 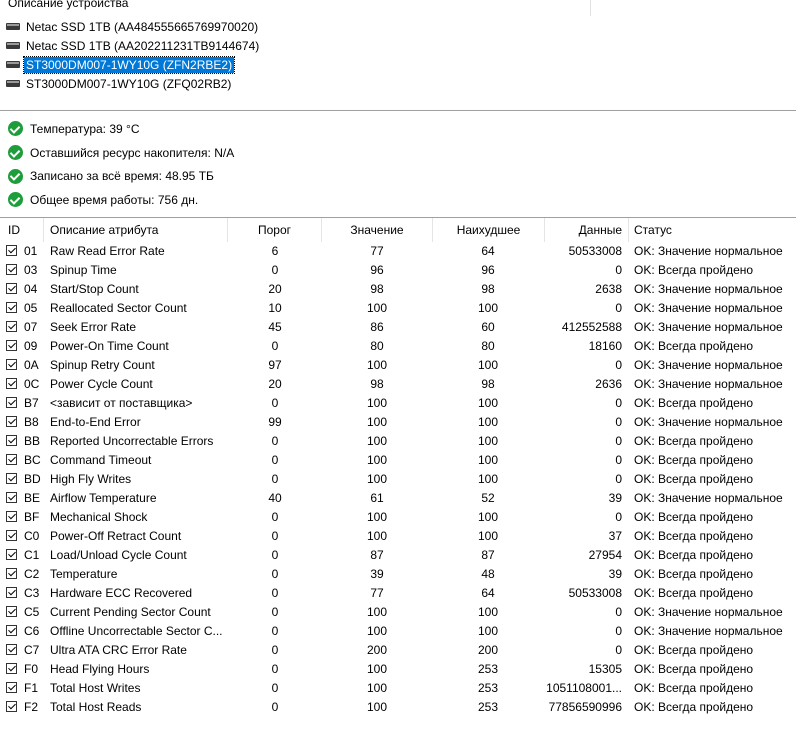 I want to click on attribute-description: Spinup Time, so click(x=83, y=270).